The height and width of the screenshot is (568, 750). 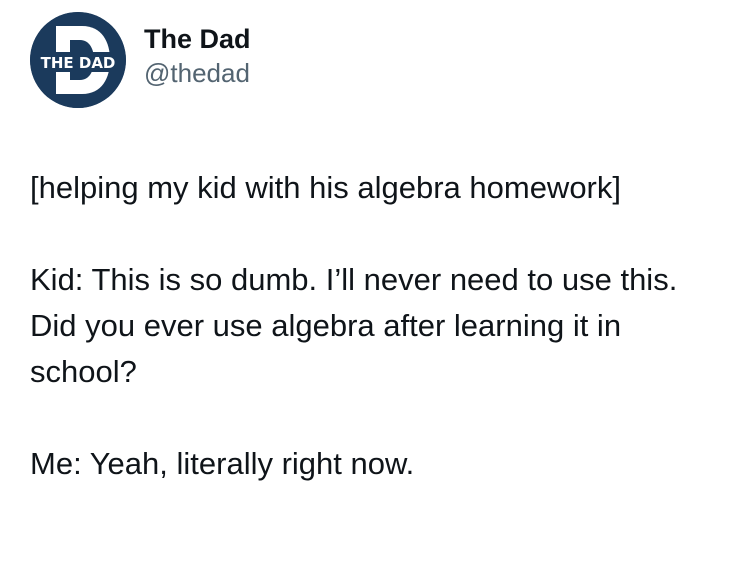 What do you see at coordinates (222, 463) in the screenshot?
I see `tweet-paragraph: Me: Yeah, literally right now.` at bounding box center [222, 463].